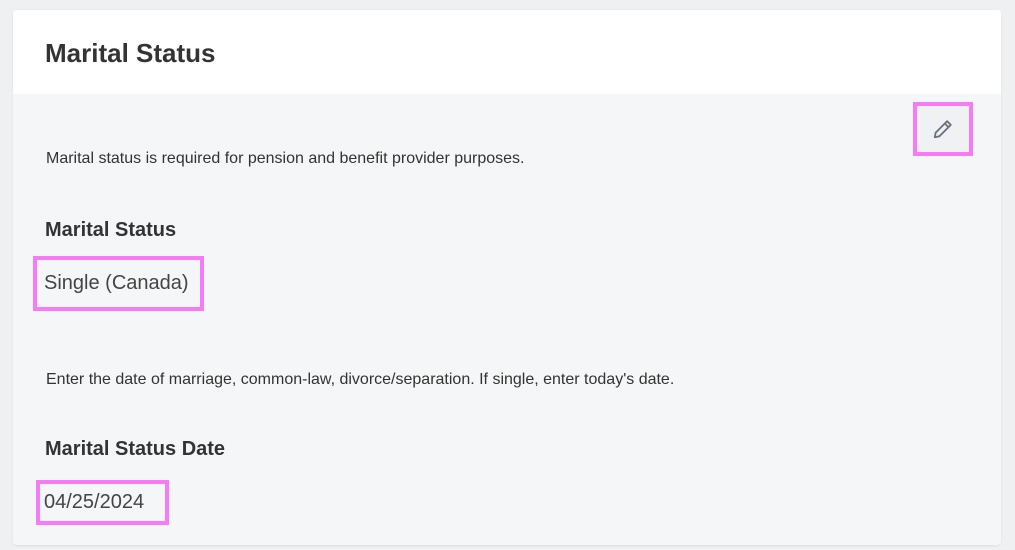 The height and width of the screenshot is (550, 1015). What do you see at coordinates (118, 283) in the screenshot?
I see `marital-status-value: Single (Canada)` at bounding box center [118, 283].